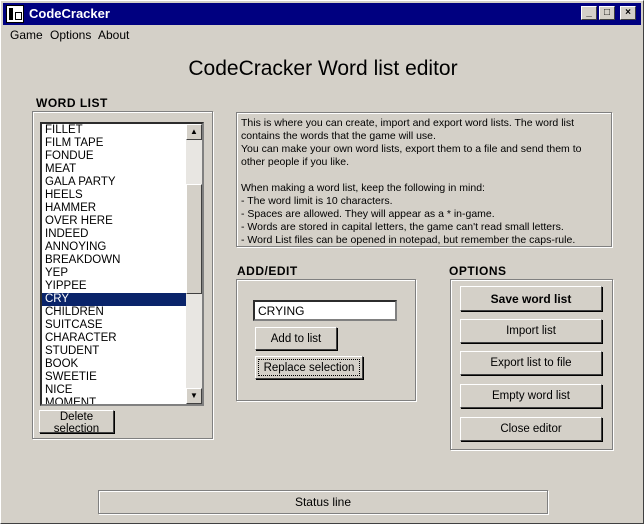  I want to click on list-item: CRY, so click(115, 299).